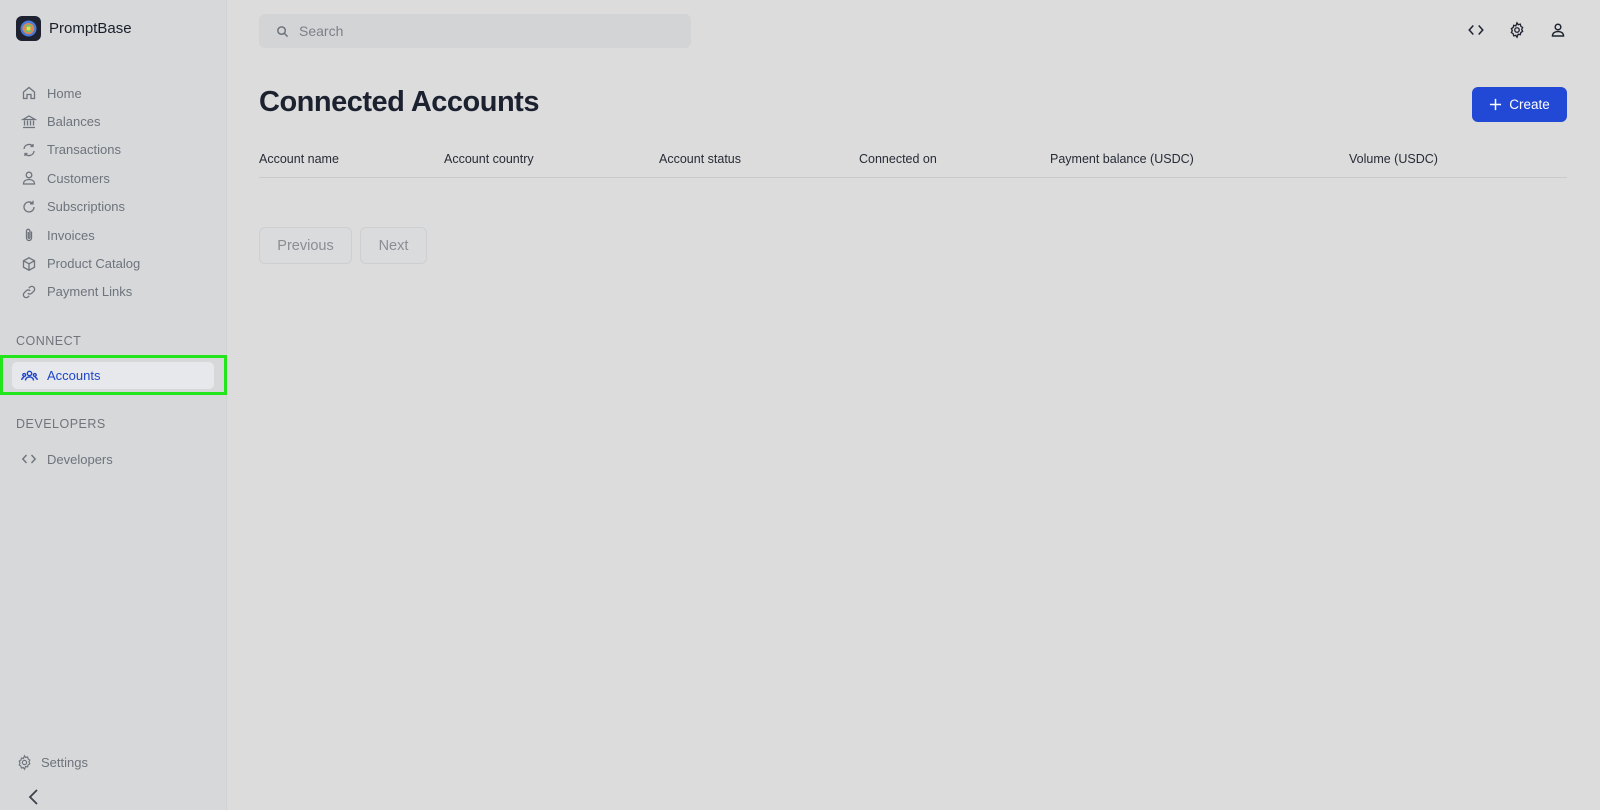 The width and height of the screenshot is (1600, 810). Describe the element at coordinates (29, 150) in the screenshot. I see `refresh-icon` at that location.